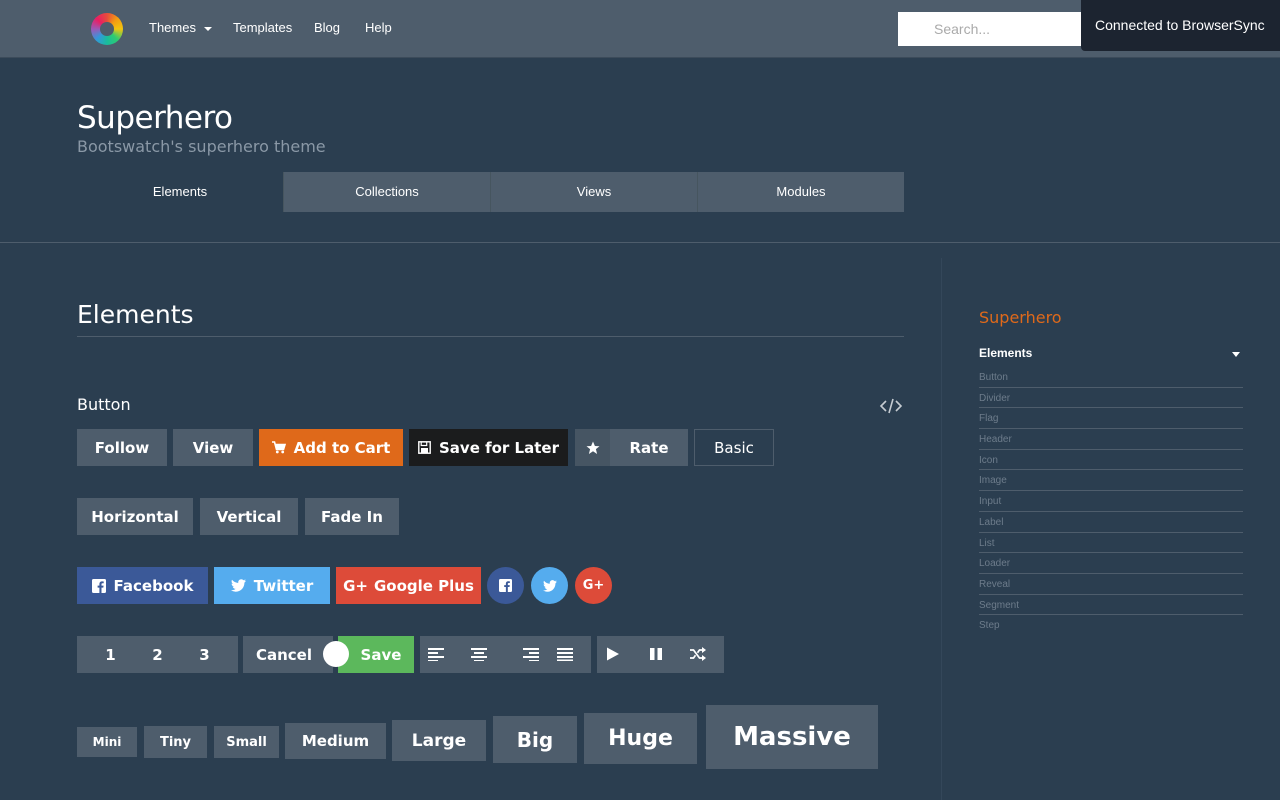 The image size is (1280, 800). What do you see at coordinates (1020, 317) in the screenshot?
I see `sidebar-title: Superhero` at bounding box center [1020, 317].